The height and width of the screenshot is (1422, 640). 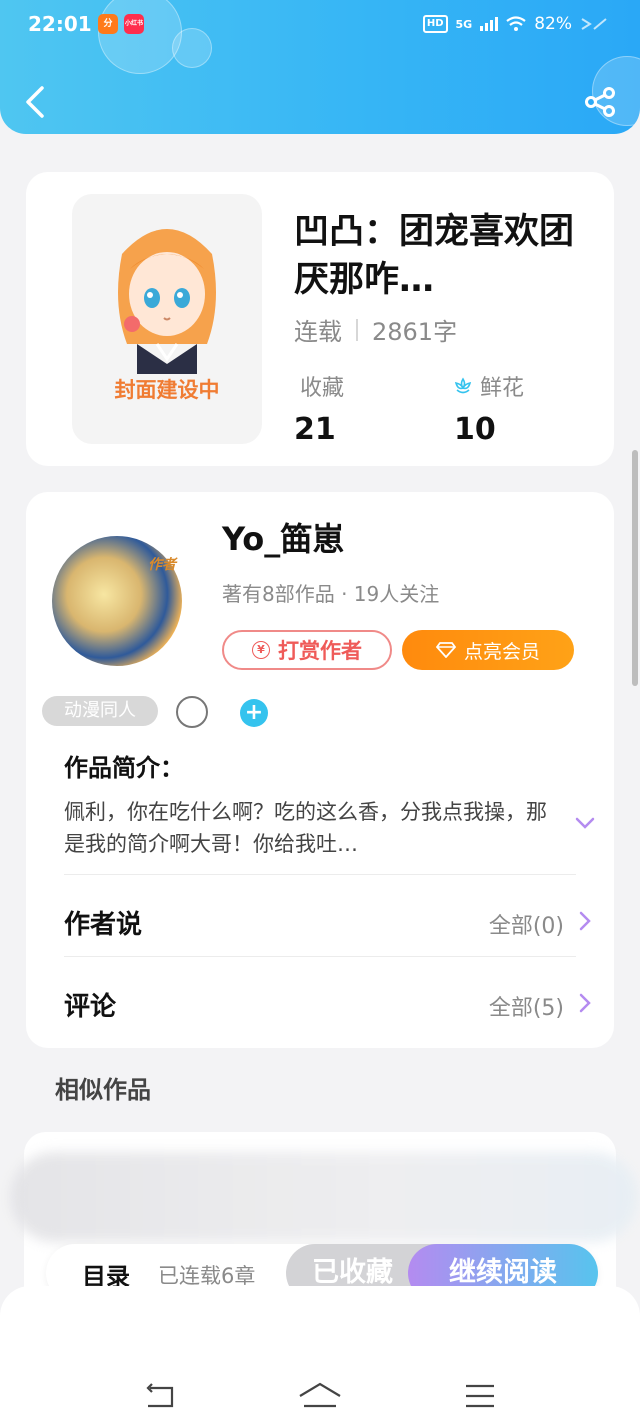 I want to click on nav-back-icon, so click(x=160, y=1397).